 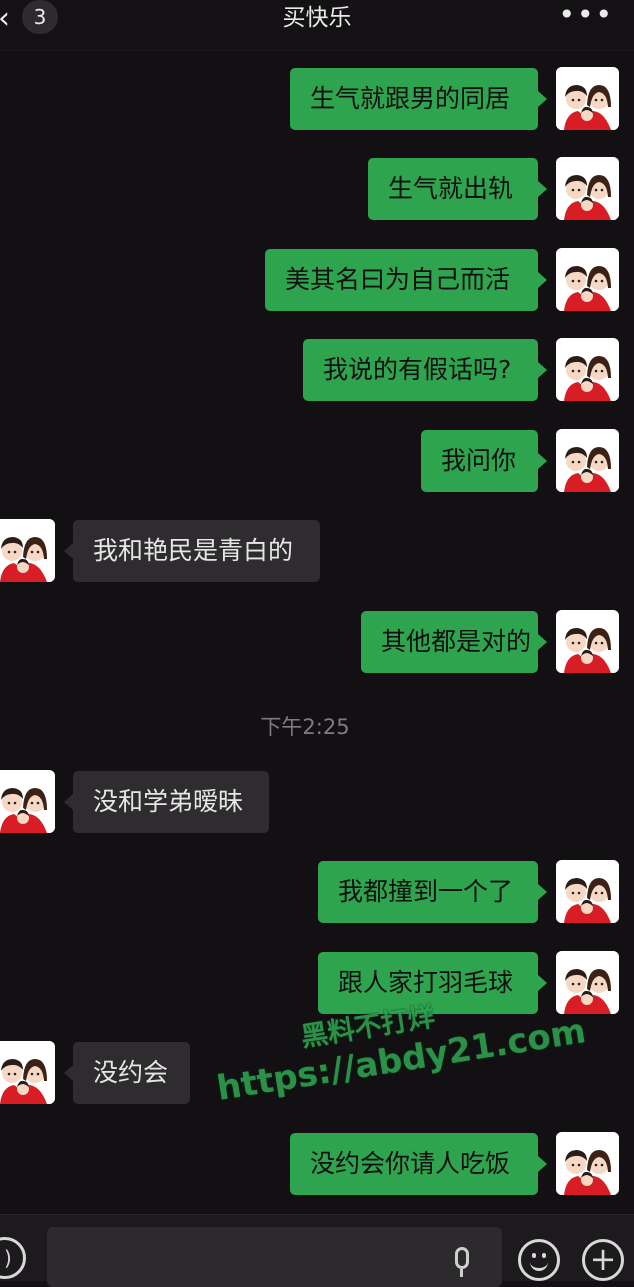 I want to click on emoji-icon, so click(x=539, y=1260).